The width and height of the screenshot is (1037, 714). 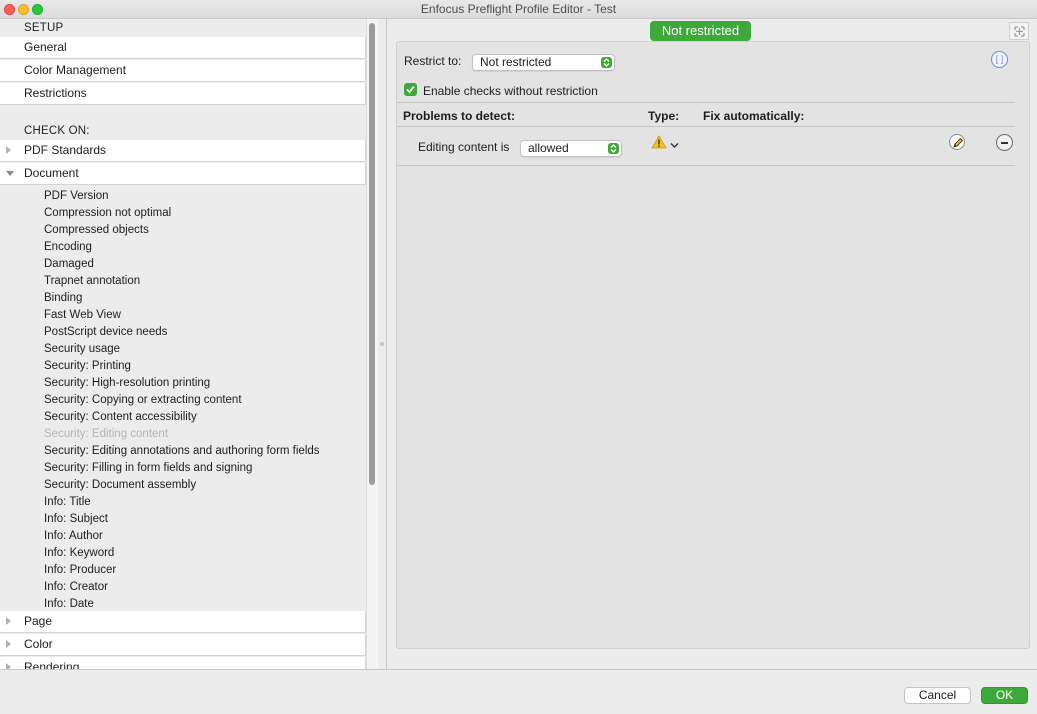 What do you see at coordinates (68, 247) in the screenshot?
I see `document-check-item: Encoding` at bounding box center [68, 247].